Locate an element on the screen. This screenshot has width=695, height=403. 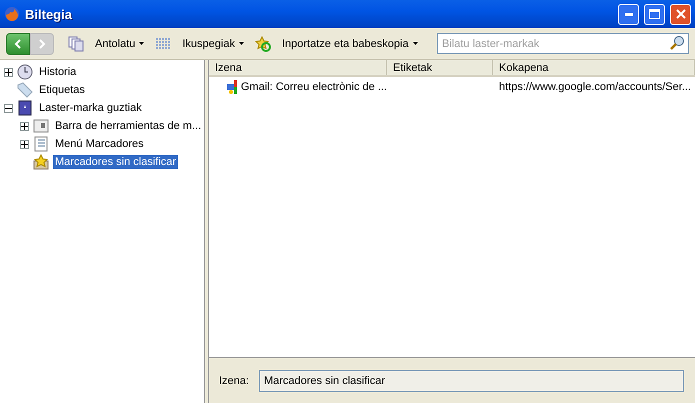
search-field: Bilatu laster-markak is located at coordinates (563, 43).